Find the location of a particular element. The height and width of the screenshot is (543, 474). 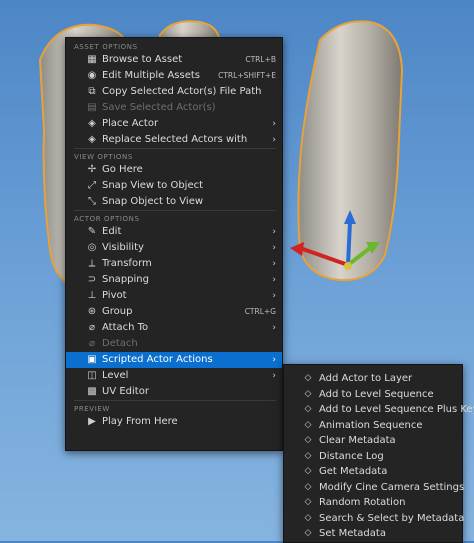

section-header-preview: PREVIEW is located at coordinates (174, 407).